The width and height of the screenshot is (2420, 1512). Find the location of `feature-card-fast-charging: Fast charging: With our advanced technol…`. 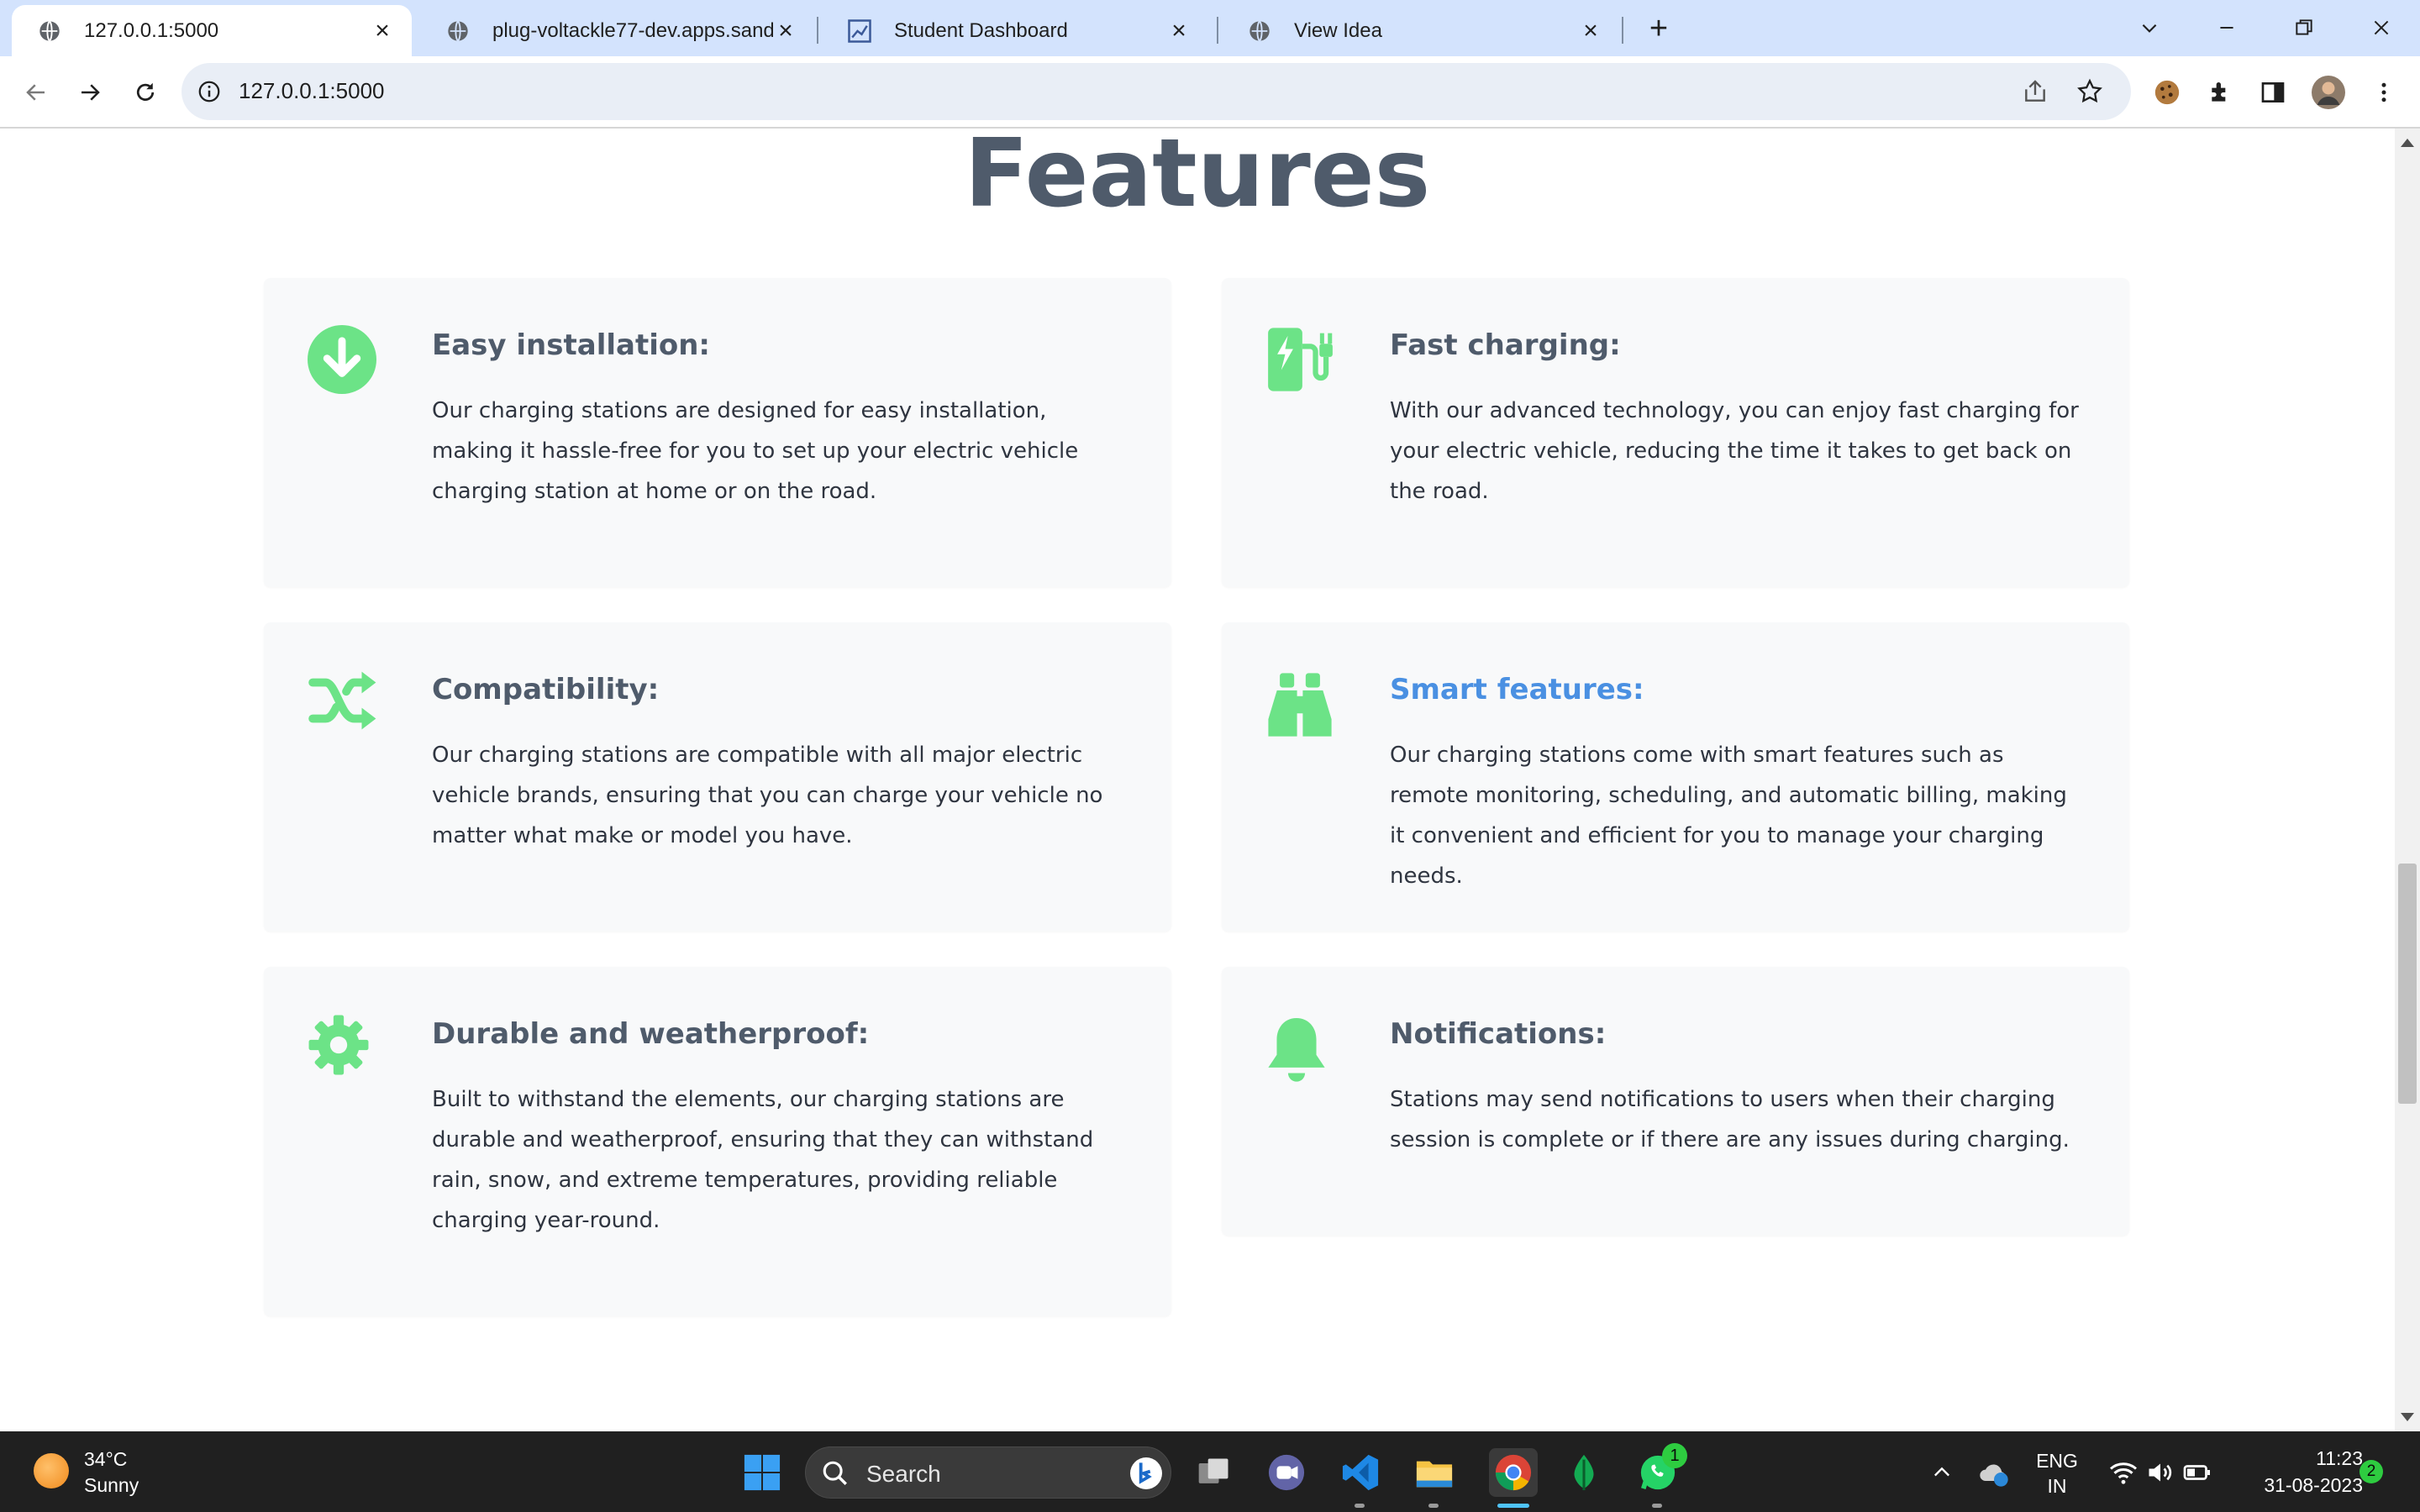

feature-card-fast-charging: Fast charging: With our advanced technol… is located at coordinates (1676, 432).